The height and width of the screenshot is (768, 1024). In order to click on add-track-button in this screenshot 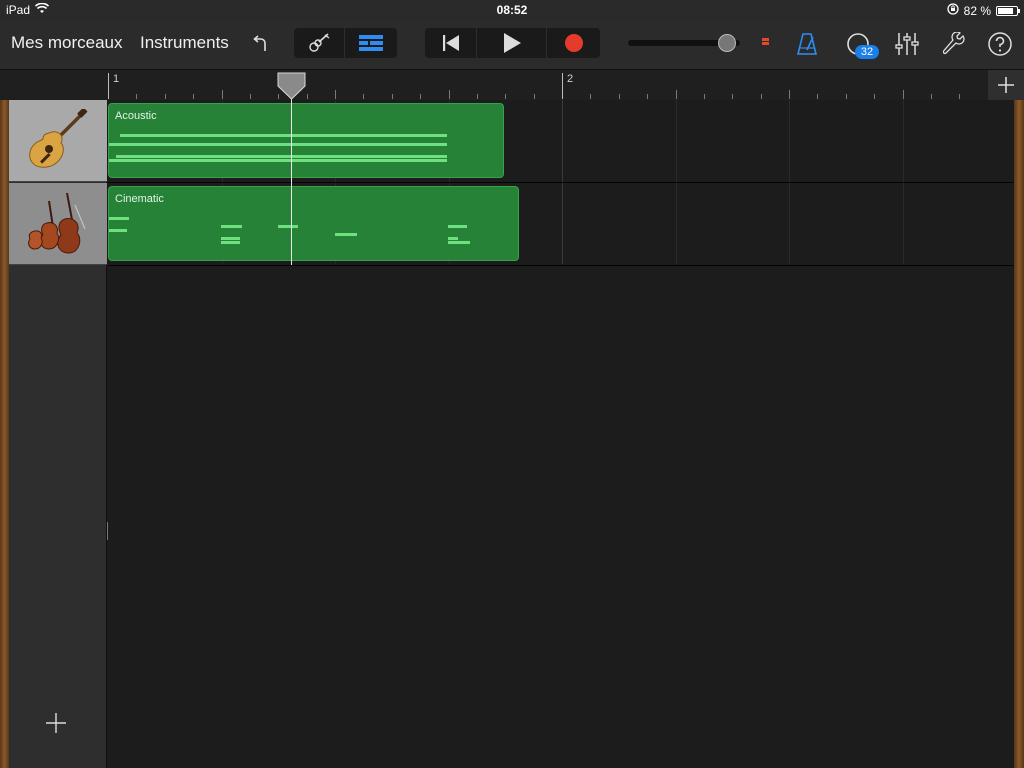, I will do `click(56, 723)`.